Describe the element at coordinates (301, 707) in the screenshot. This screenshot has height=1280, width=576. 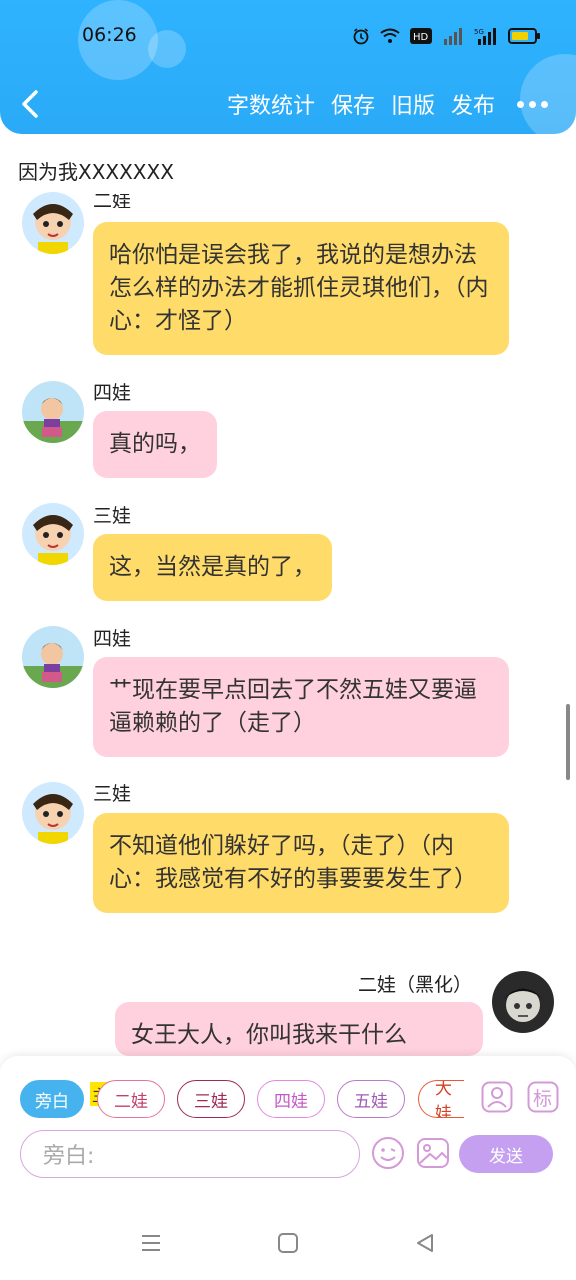
I see `message-bubble: 艹现在要早点回去了不然五娃又要逼逼赖赖的了（走了）` at that location.